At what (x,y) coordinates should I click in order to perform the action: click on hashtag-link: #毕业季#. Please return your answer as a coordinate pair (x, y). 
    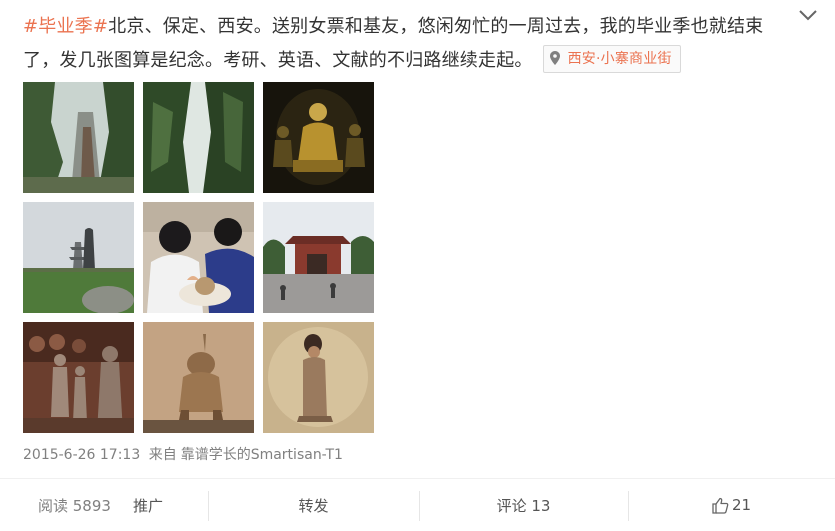
    Looking at the image, I should click on (65, 26).